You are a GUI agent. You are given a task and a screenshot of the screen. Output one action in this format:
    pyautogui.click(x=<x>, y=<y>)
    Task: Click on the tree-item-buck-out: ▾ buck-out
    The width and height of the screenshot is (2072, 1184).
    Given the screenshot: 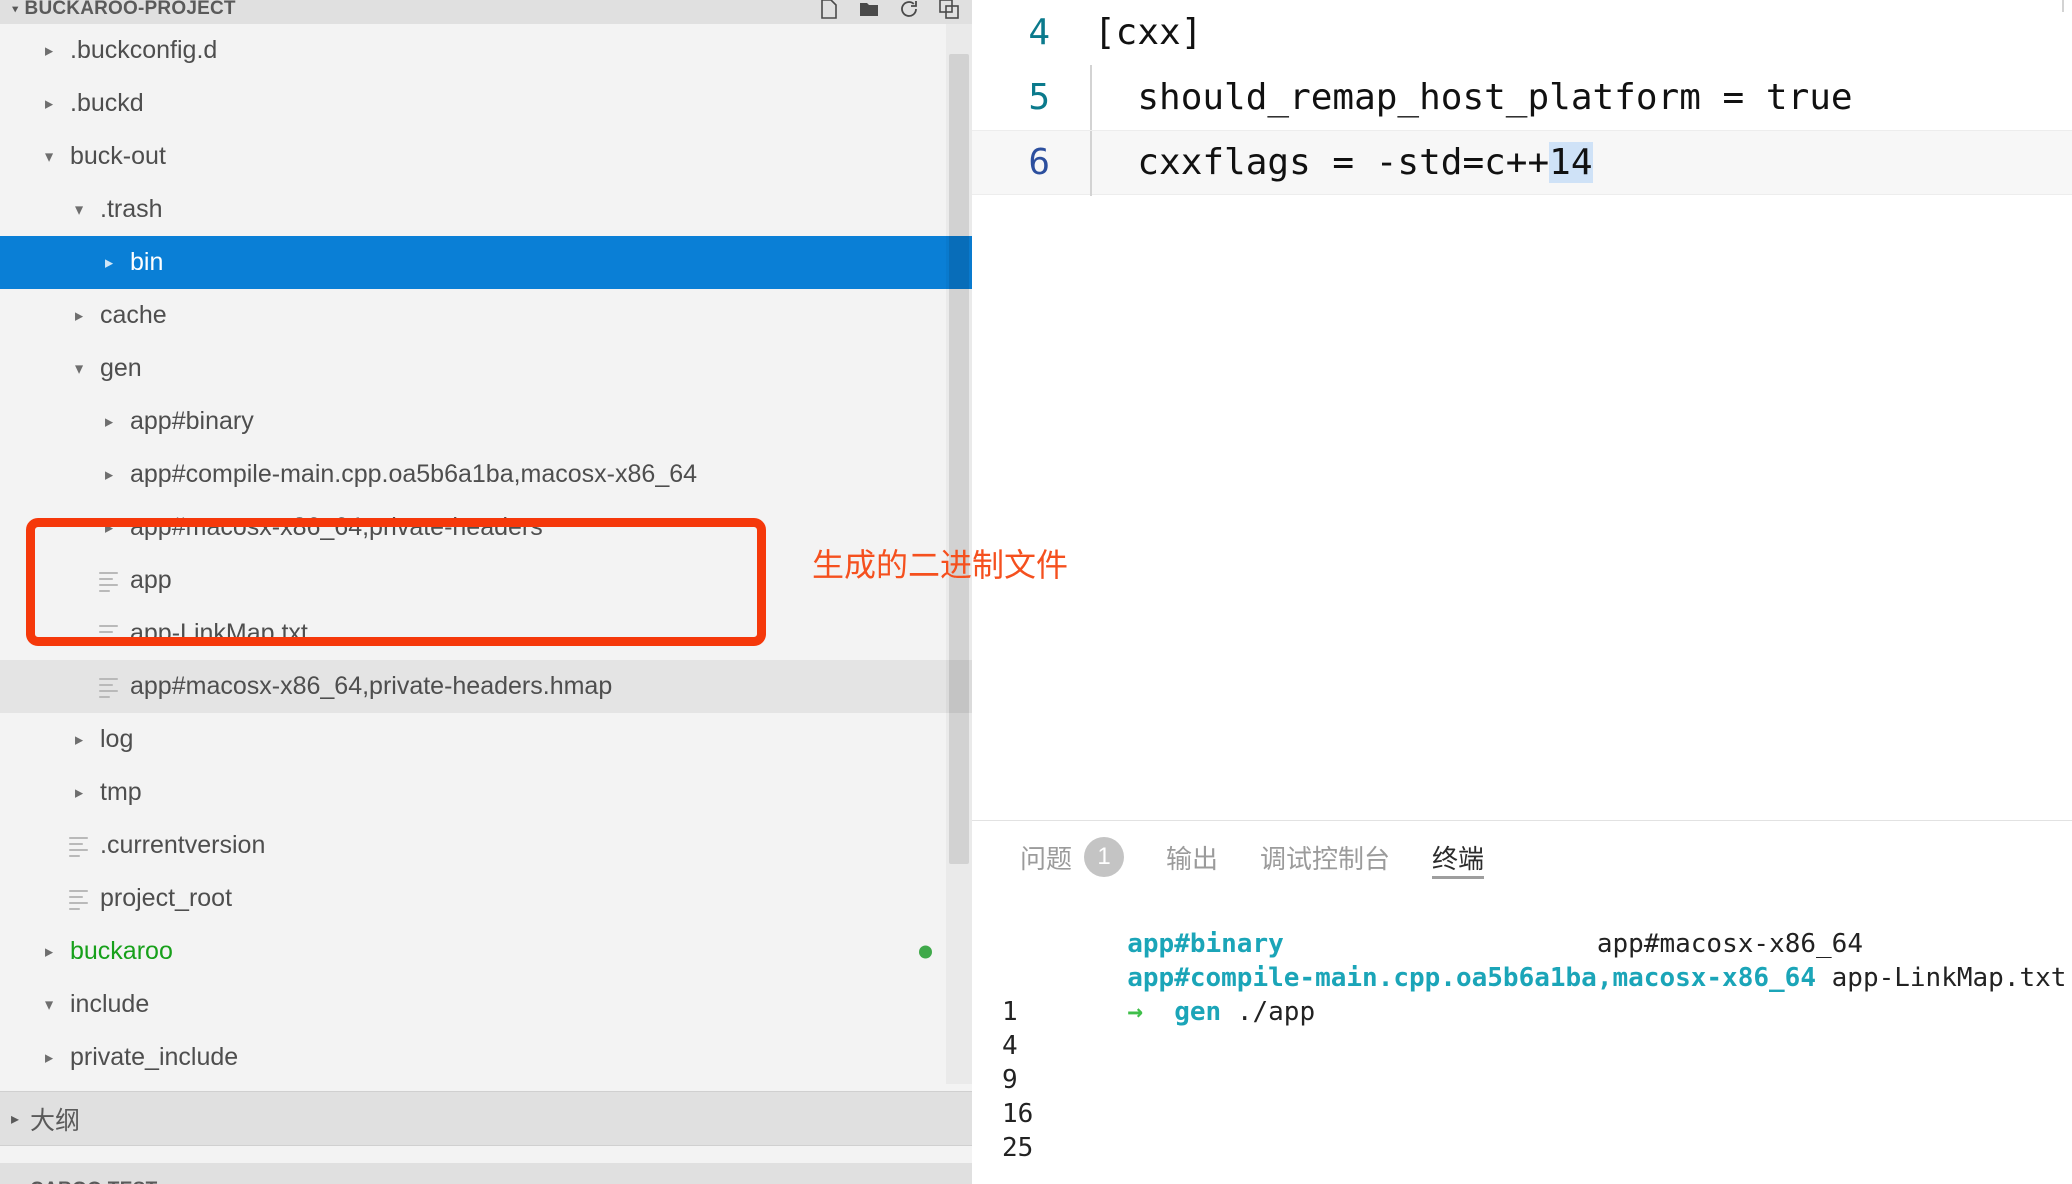 What is the action you would take?
    pyautogui.click(x=486, y=156)
    